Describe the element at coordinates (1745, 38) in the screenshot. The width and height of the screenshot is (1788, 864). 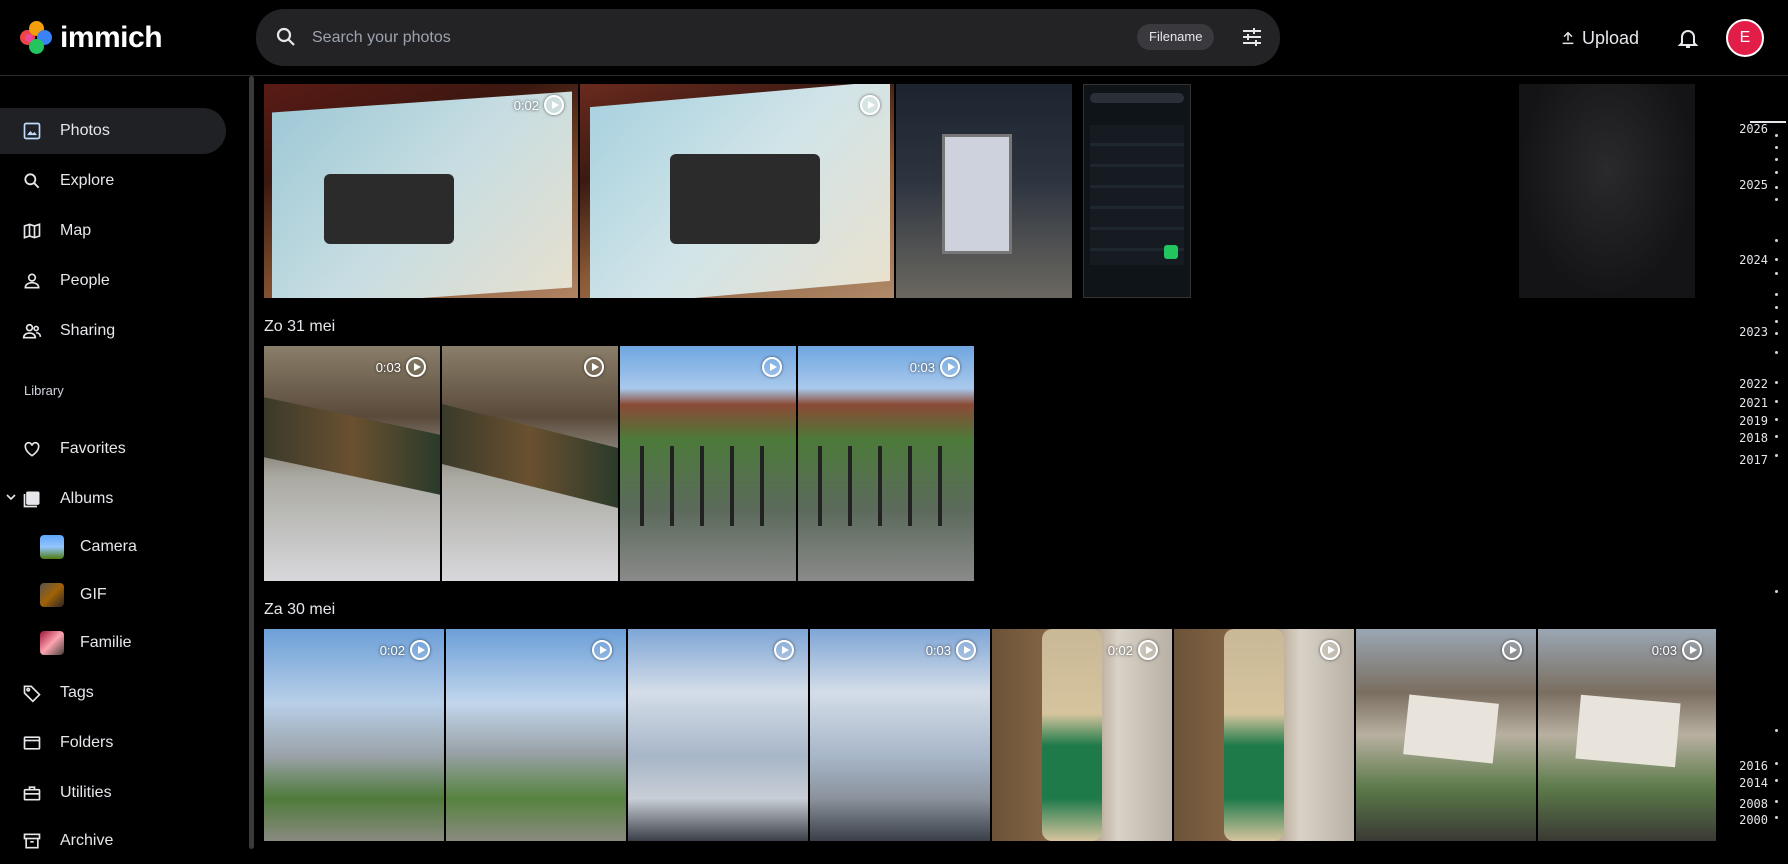
I see `user-avatar: E` at that location.